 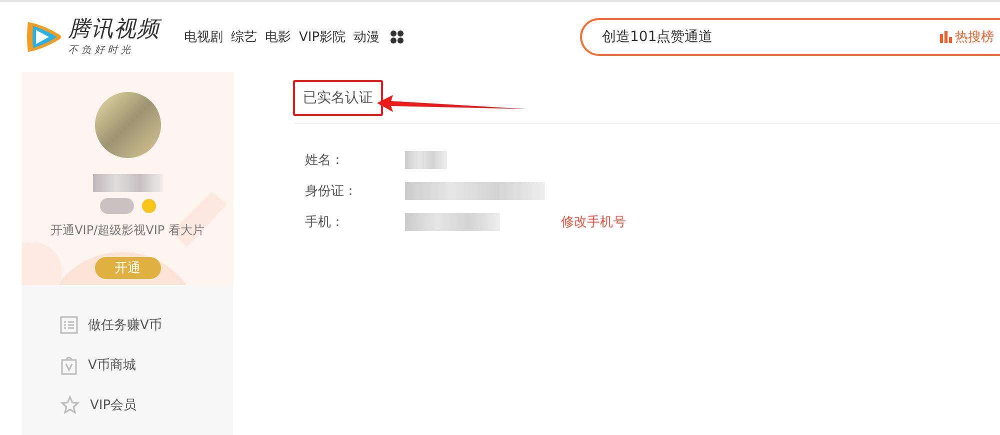 What do you see at coordinates (338, 98) in the screenshot?
I see `section-title: 已实名认证` at bounding box center [338, 98].